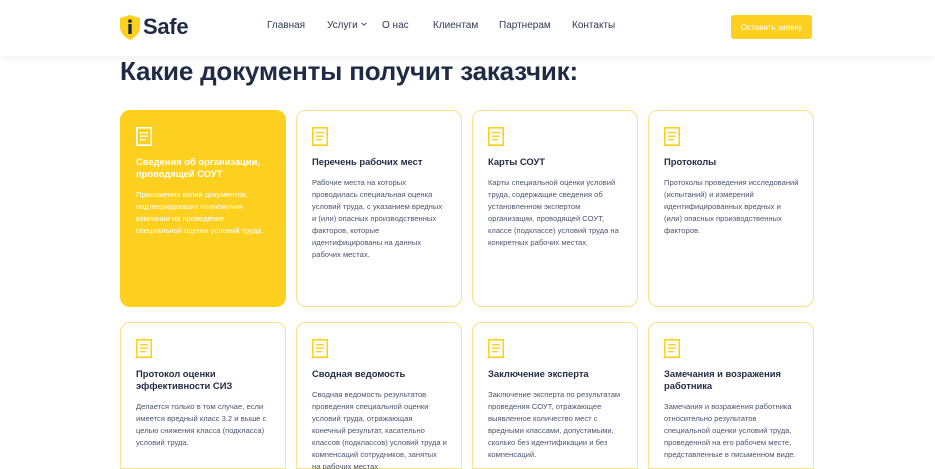 This screenshot has width=935, height=469. I want to click on nav-item-about: О нас, so click(395, 25).